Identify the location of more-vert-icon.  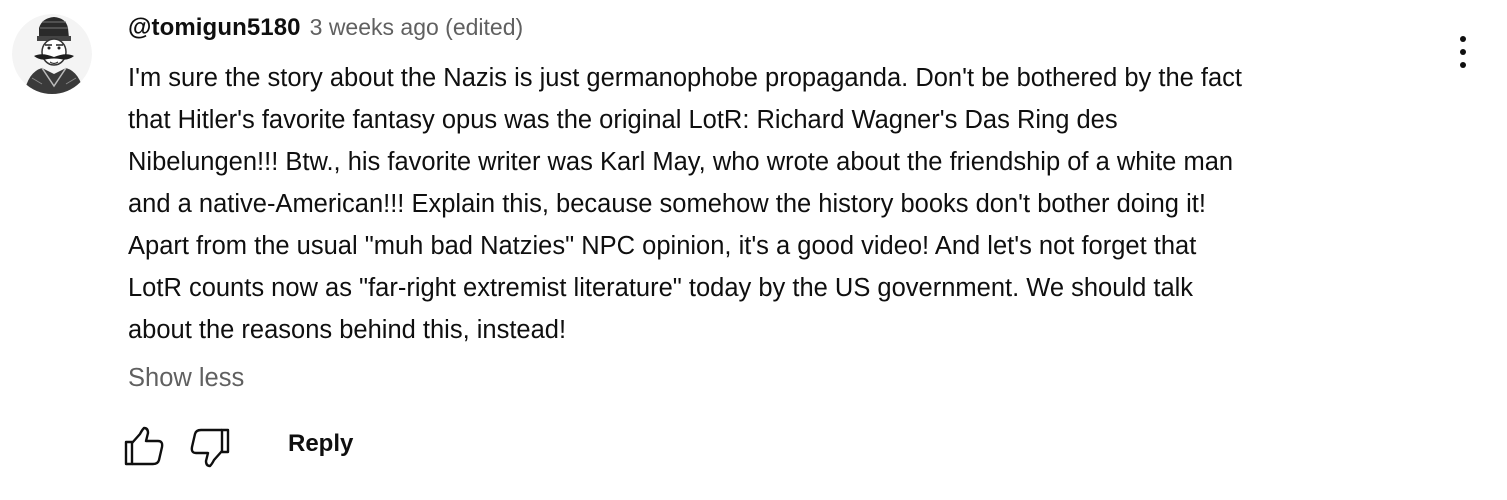
(1463, 39).